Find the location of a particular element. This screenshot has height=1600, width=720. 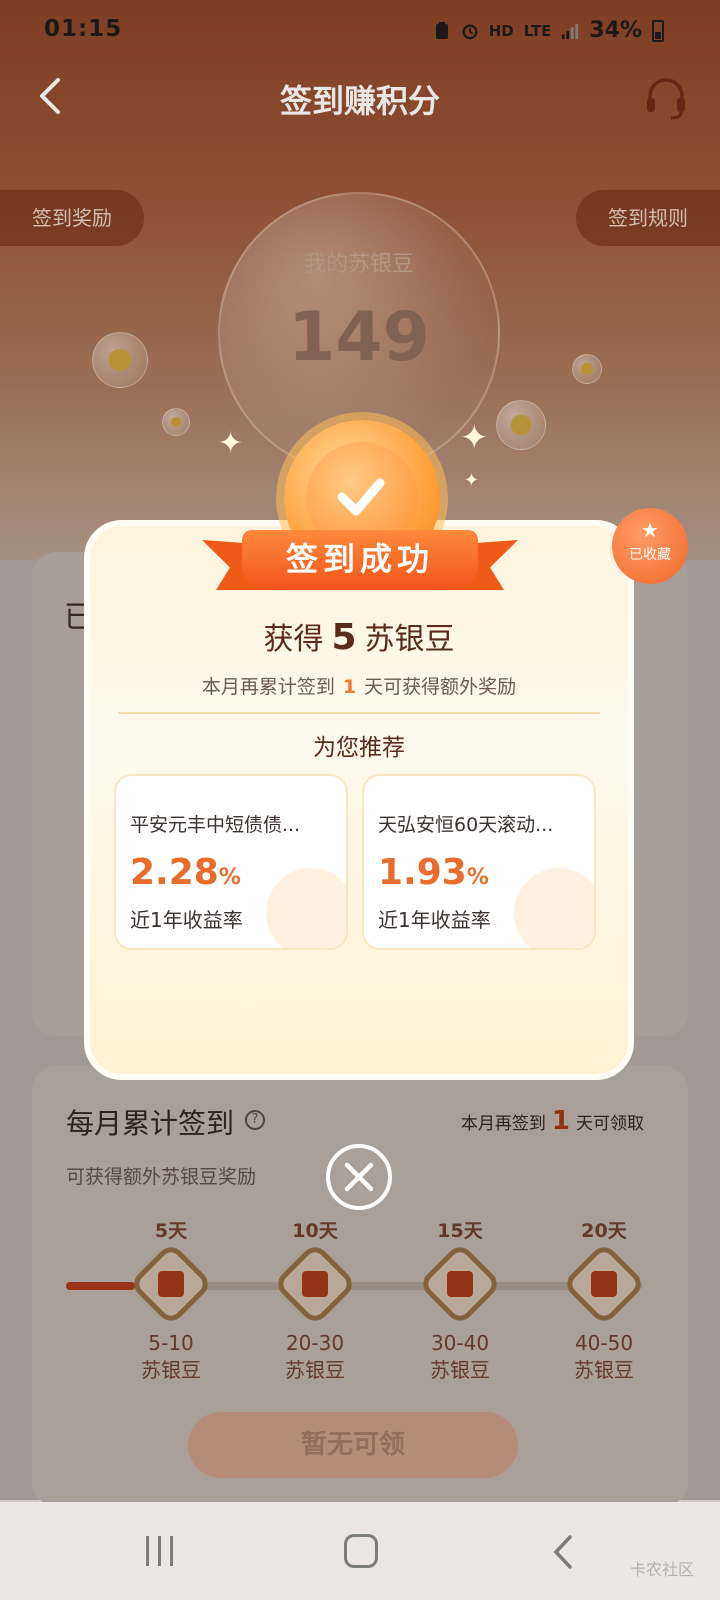

extra-days: 1 is located at coordinates (349, 687).